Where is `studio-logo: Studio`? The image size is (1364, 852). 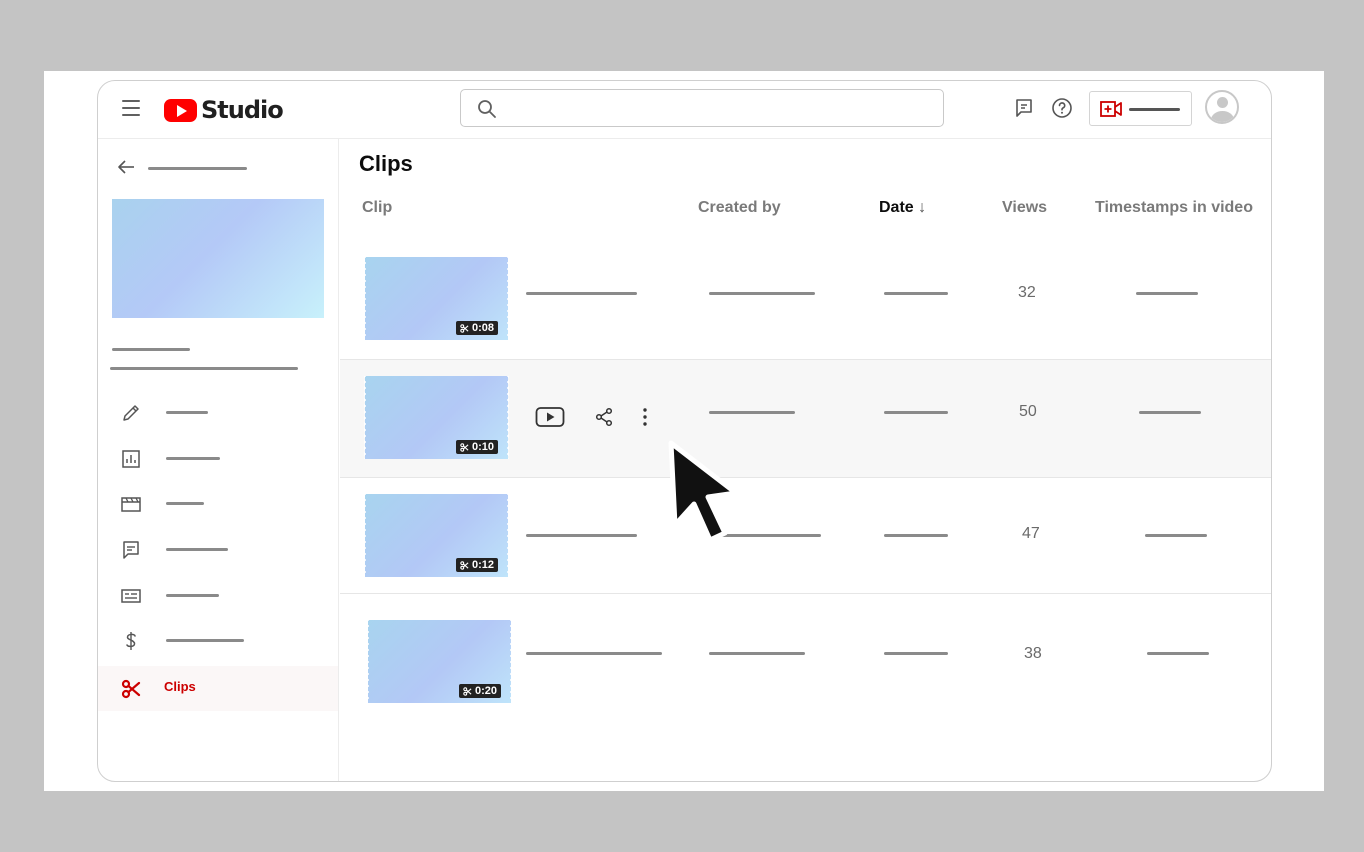 studio-logo: Studio is located at coordinates (224, 110).